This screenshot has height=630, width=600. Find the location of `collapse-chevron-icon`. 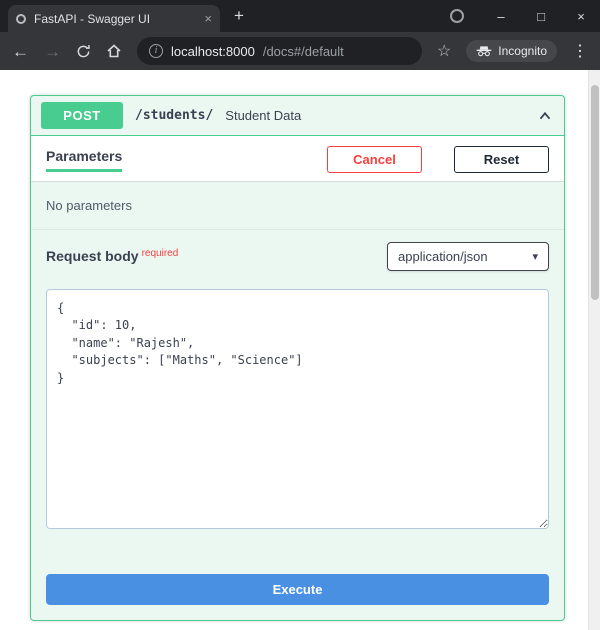

collapse-chevron-icon is located at coordinates (545, 116).